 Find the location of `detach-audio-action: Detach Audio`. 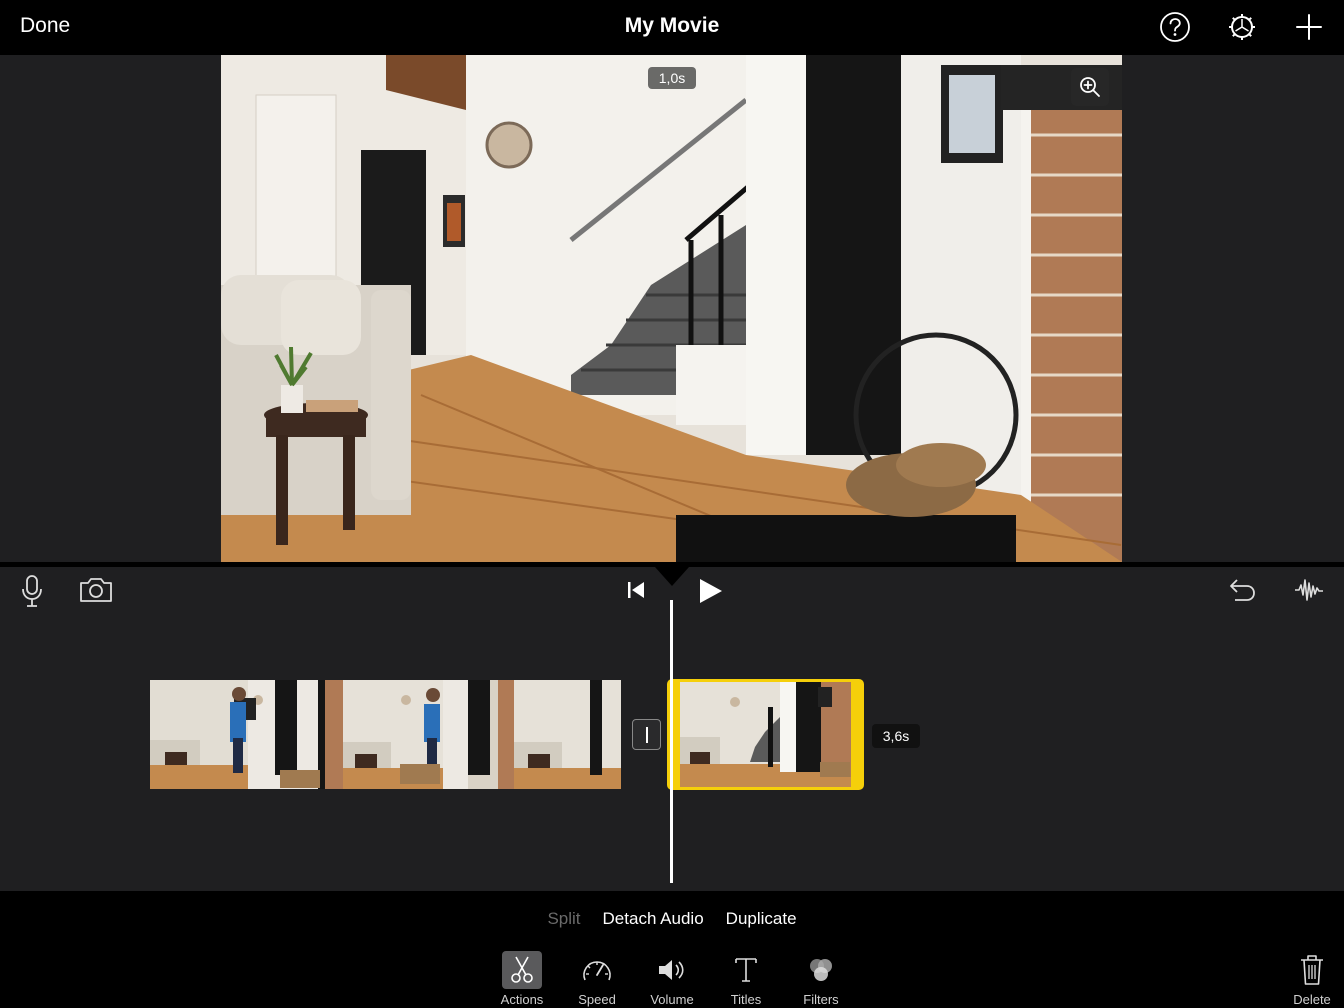

detach-audio-action: Detach Audio is located at coordinates (653, 919).